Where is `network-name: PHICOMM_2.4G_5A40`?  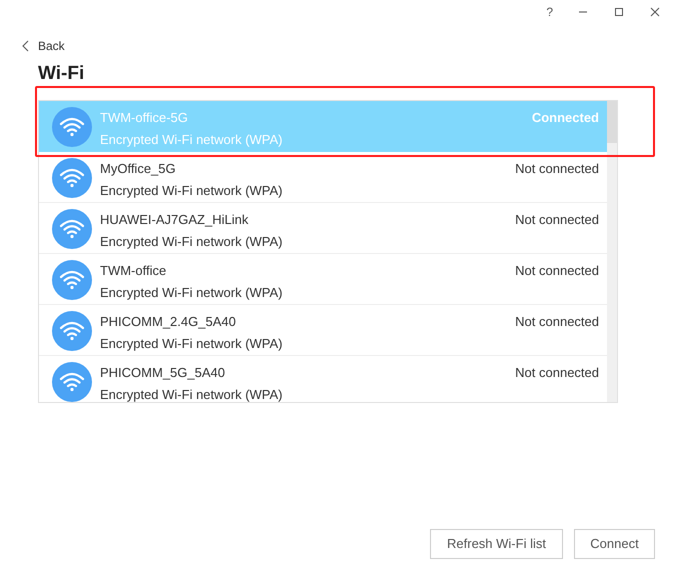 network-name: PHICOMM_2.4G_5A40 is located at coordinates (168, 322).